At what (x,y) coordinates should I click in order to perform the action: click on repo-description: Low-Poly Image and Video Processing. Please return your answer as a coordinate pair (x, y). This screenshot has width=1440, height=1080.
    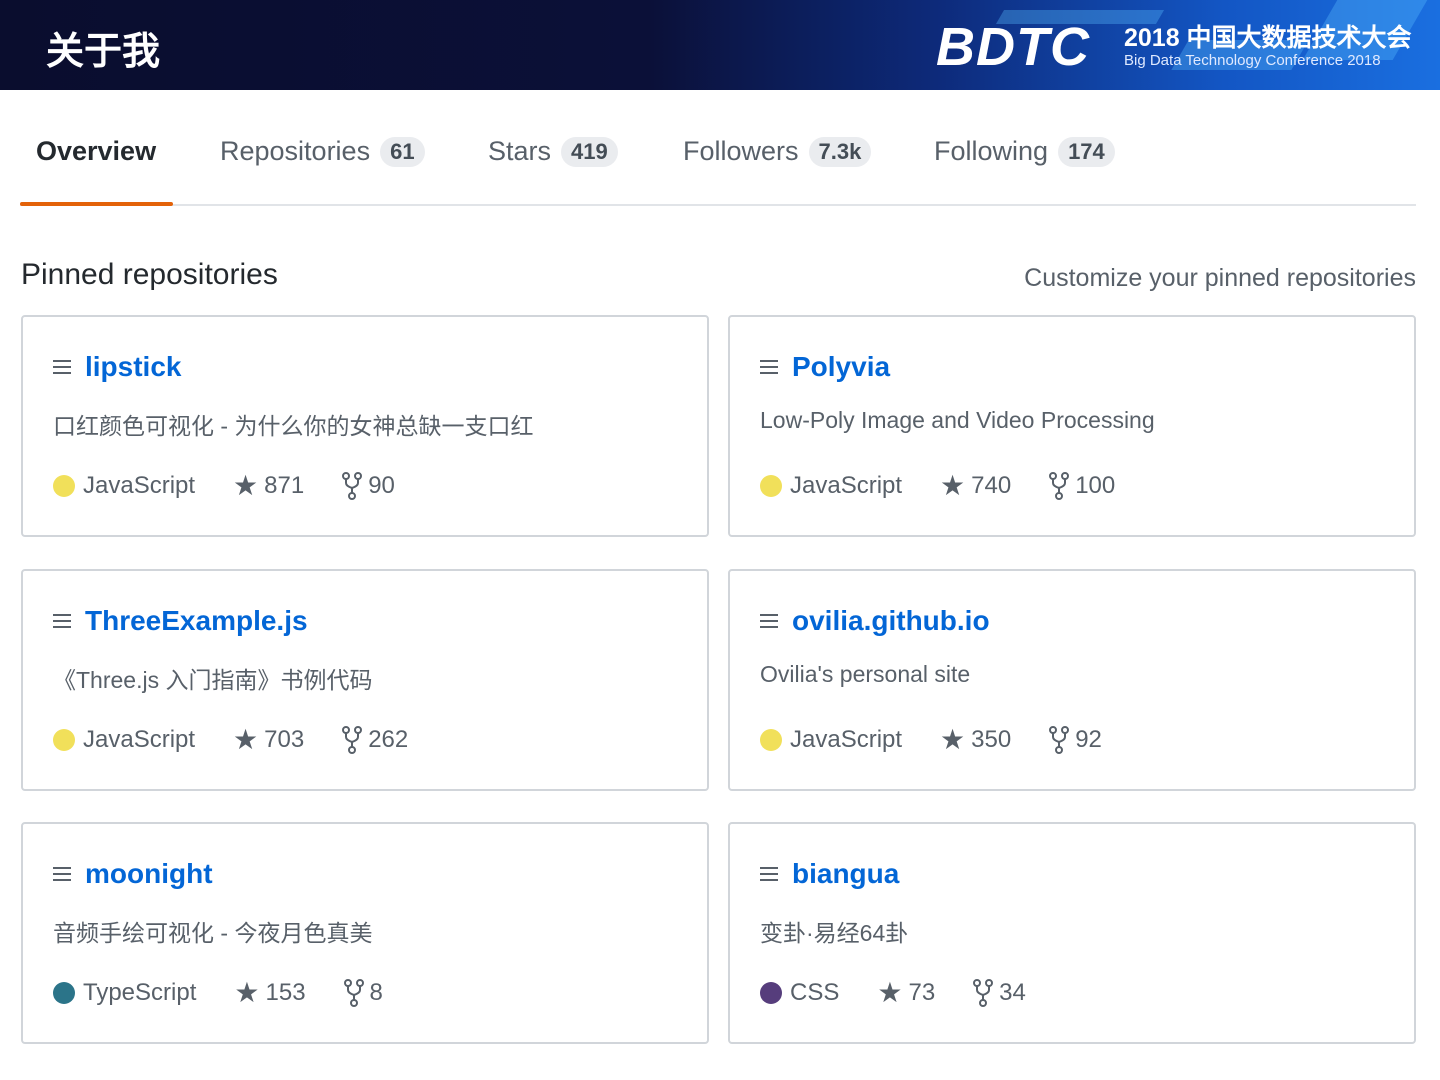
    Looking at the image, I should click on (957, 420).